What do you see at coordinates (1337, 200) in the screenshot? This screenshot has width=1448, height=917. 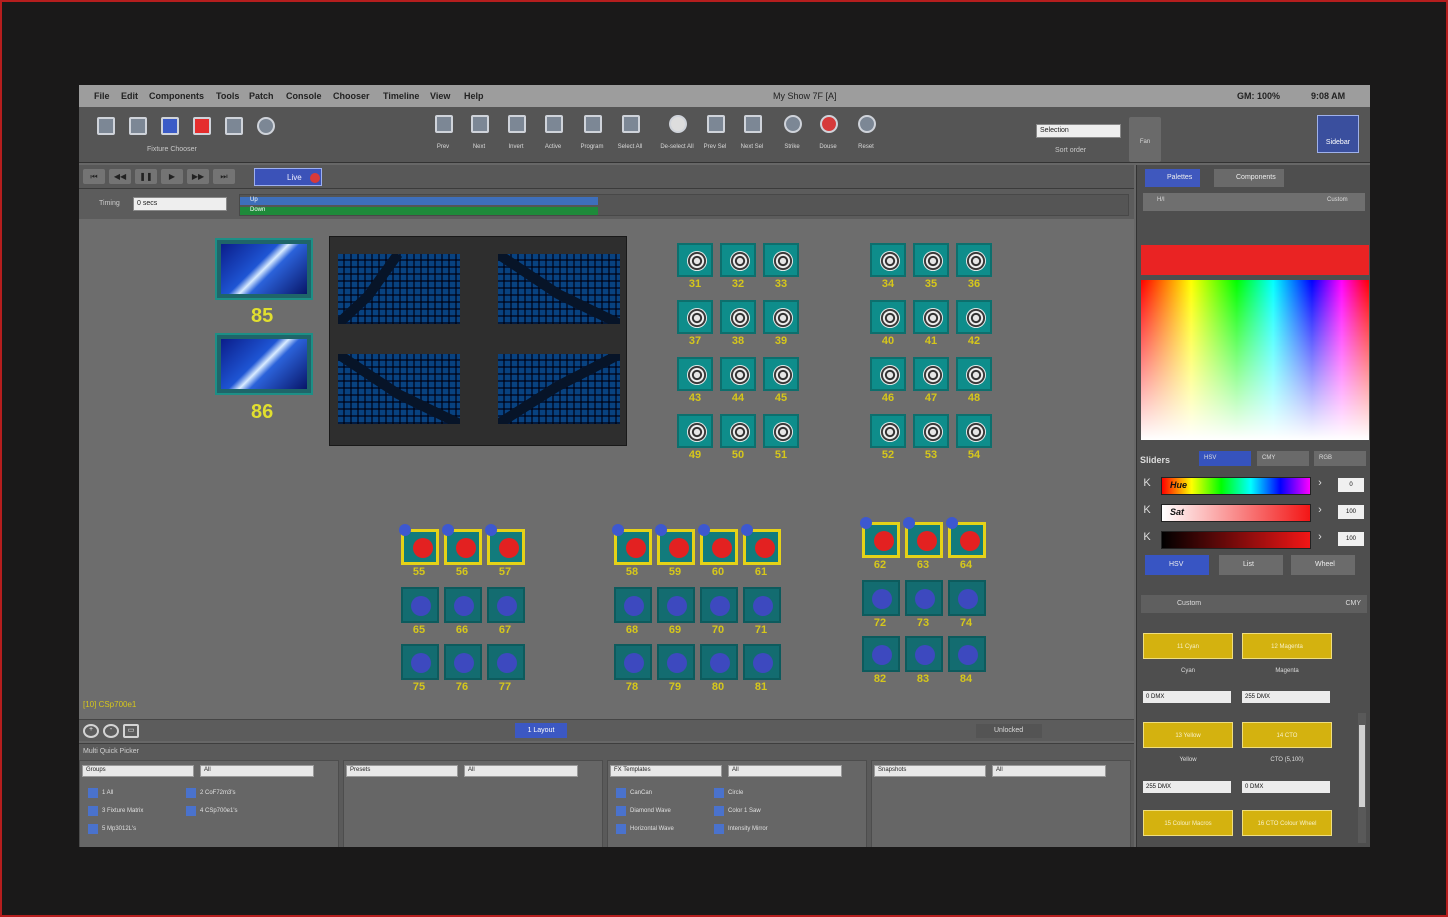 I see `custom-palette-button: Custom` at bounding box center [1337, 200].